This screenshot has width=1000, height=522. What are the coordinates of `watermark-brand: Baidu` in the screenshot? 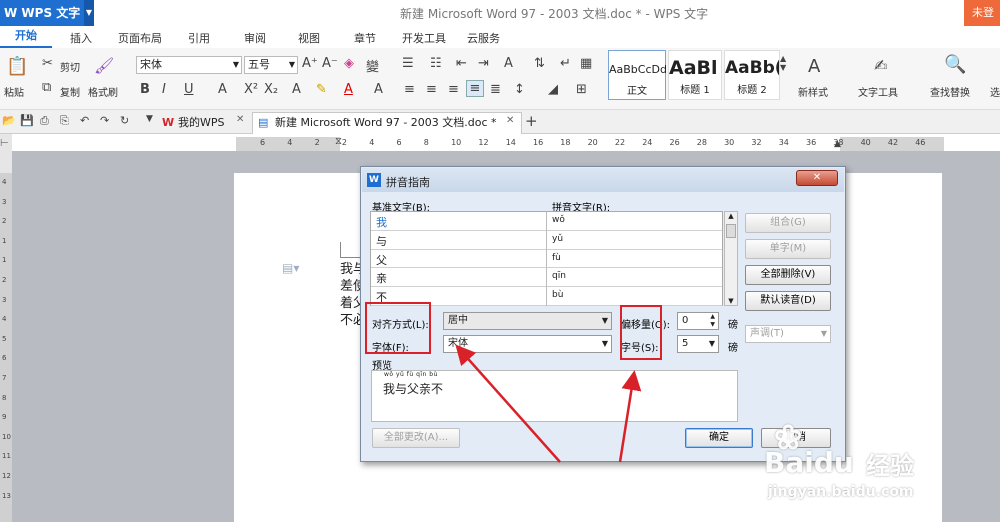 It's located at (809, 462).